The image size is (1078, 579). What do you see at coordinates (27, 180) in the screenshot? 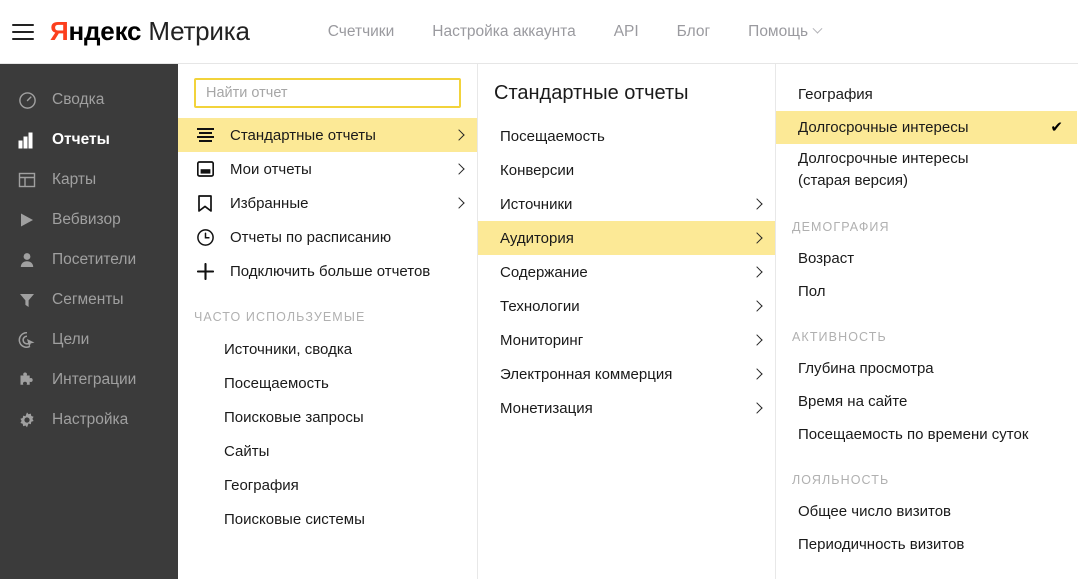
I see `layout-map-icon` at bounding box center [27, 180].